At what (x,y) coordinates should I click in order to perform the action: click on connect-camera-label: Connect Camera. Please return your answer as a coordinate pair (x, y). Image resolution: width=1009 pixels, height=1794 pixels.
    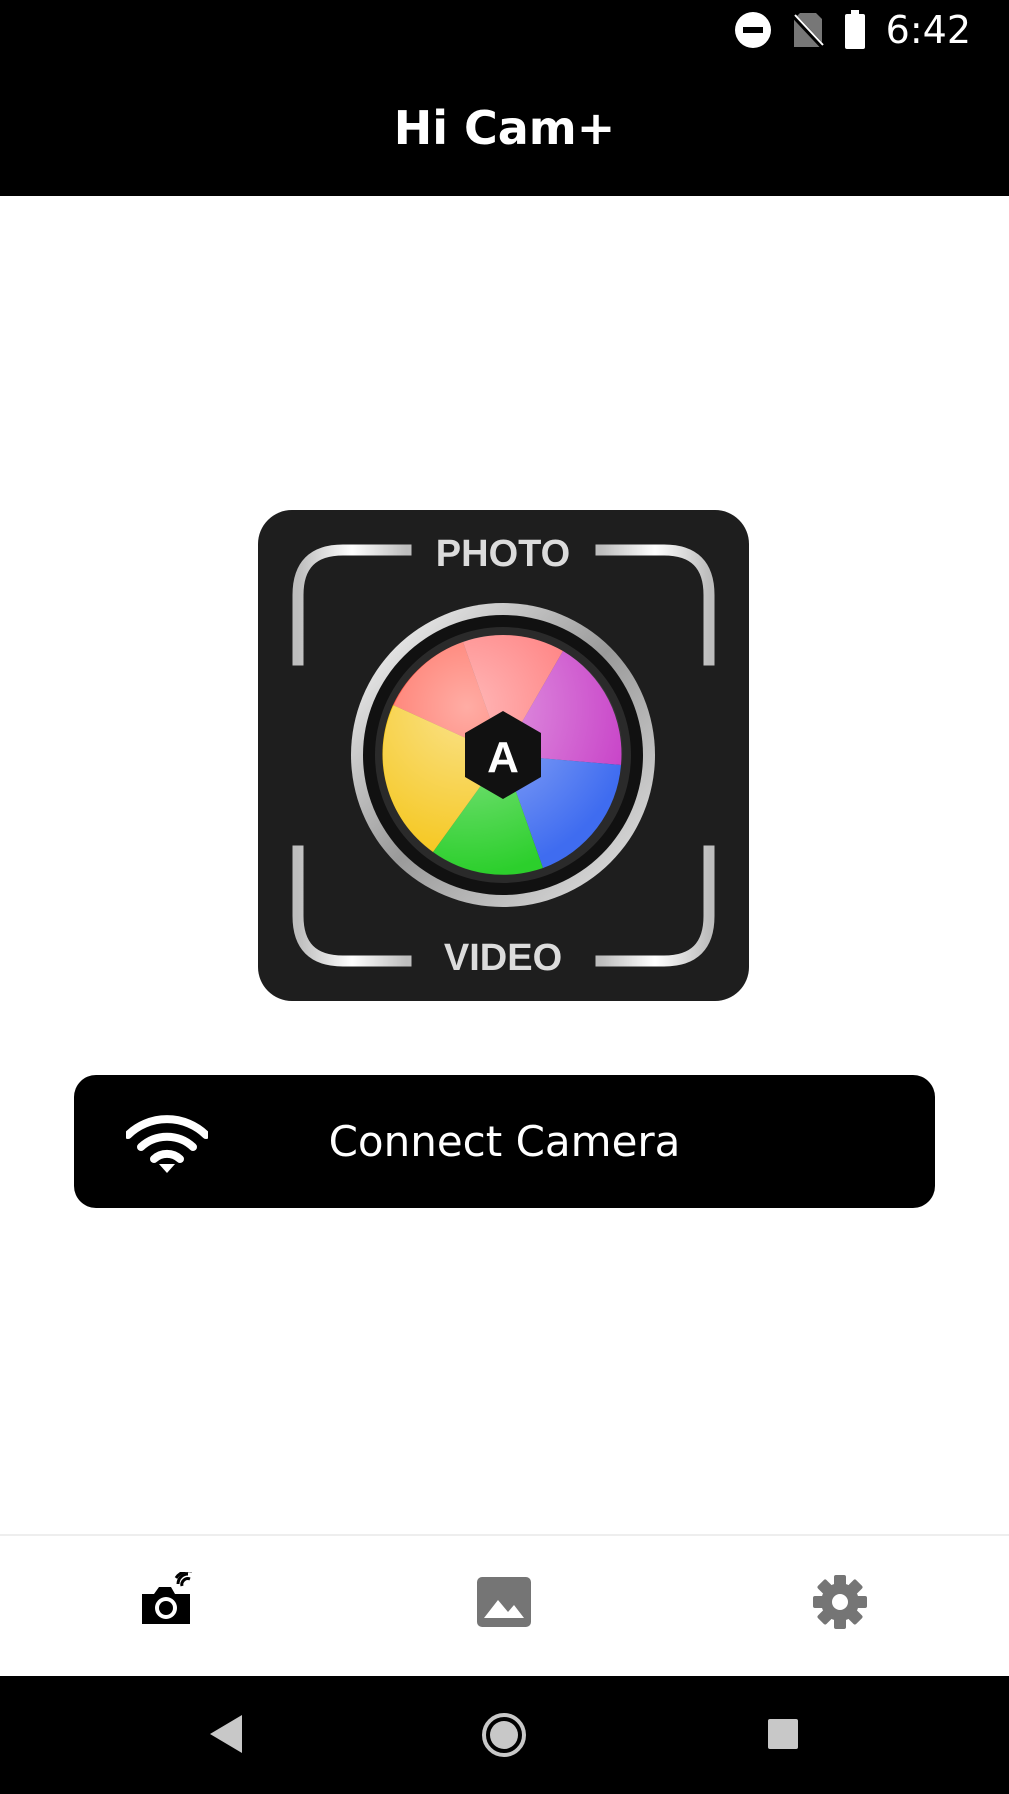
    Looking at the image, I should click on (504, 1141).